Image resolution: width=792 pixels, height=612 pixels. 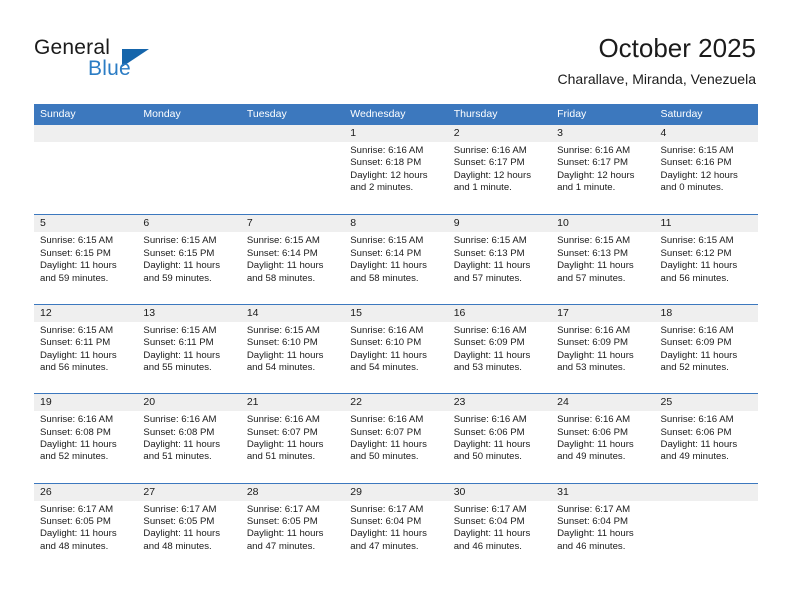 What do you see at coordinates (386, 163) in the screenshot?
I see `sunset-text: Sunset: 6:18 PM` at bounding box center [386, 163].